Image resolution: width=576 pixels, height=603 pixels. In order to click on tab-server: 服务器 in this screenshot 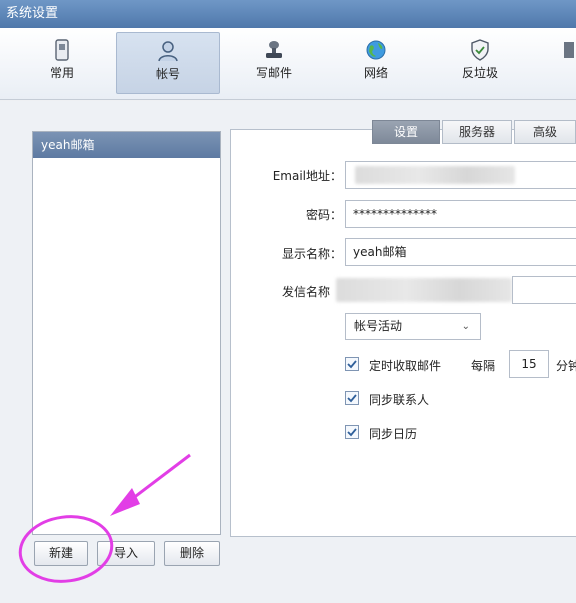, I will do `click(477, 132)`.